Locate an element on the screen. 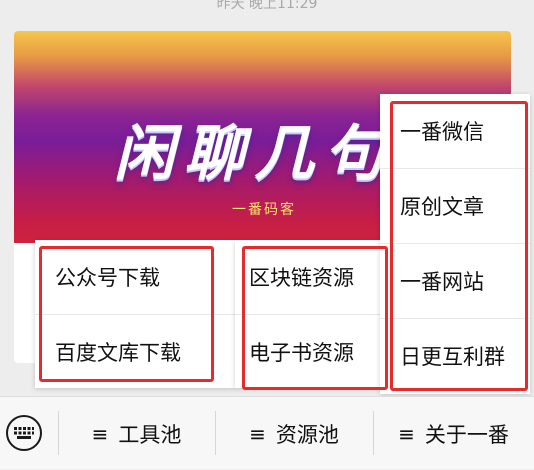 The width and height of the screenshot is (534, 470). bottom-menu-about: ≡ 关于一番 is located at coordinates (453, 433).